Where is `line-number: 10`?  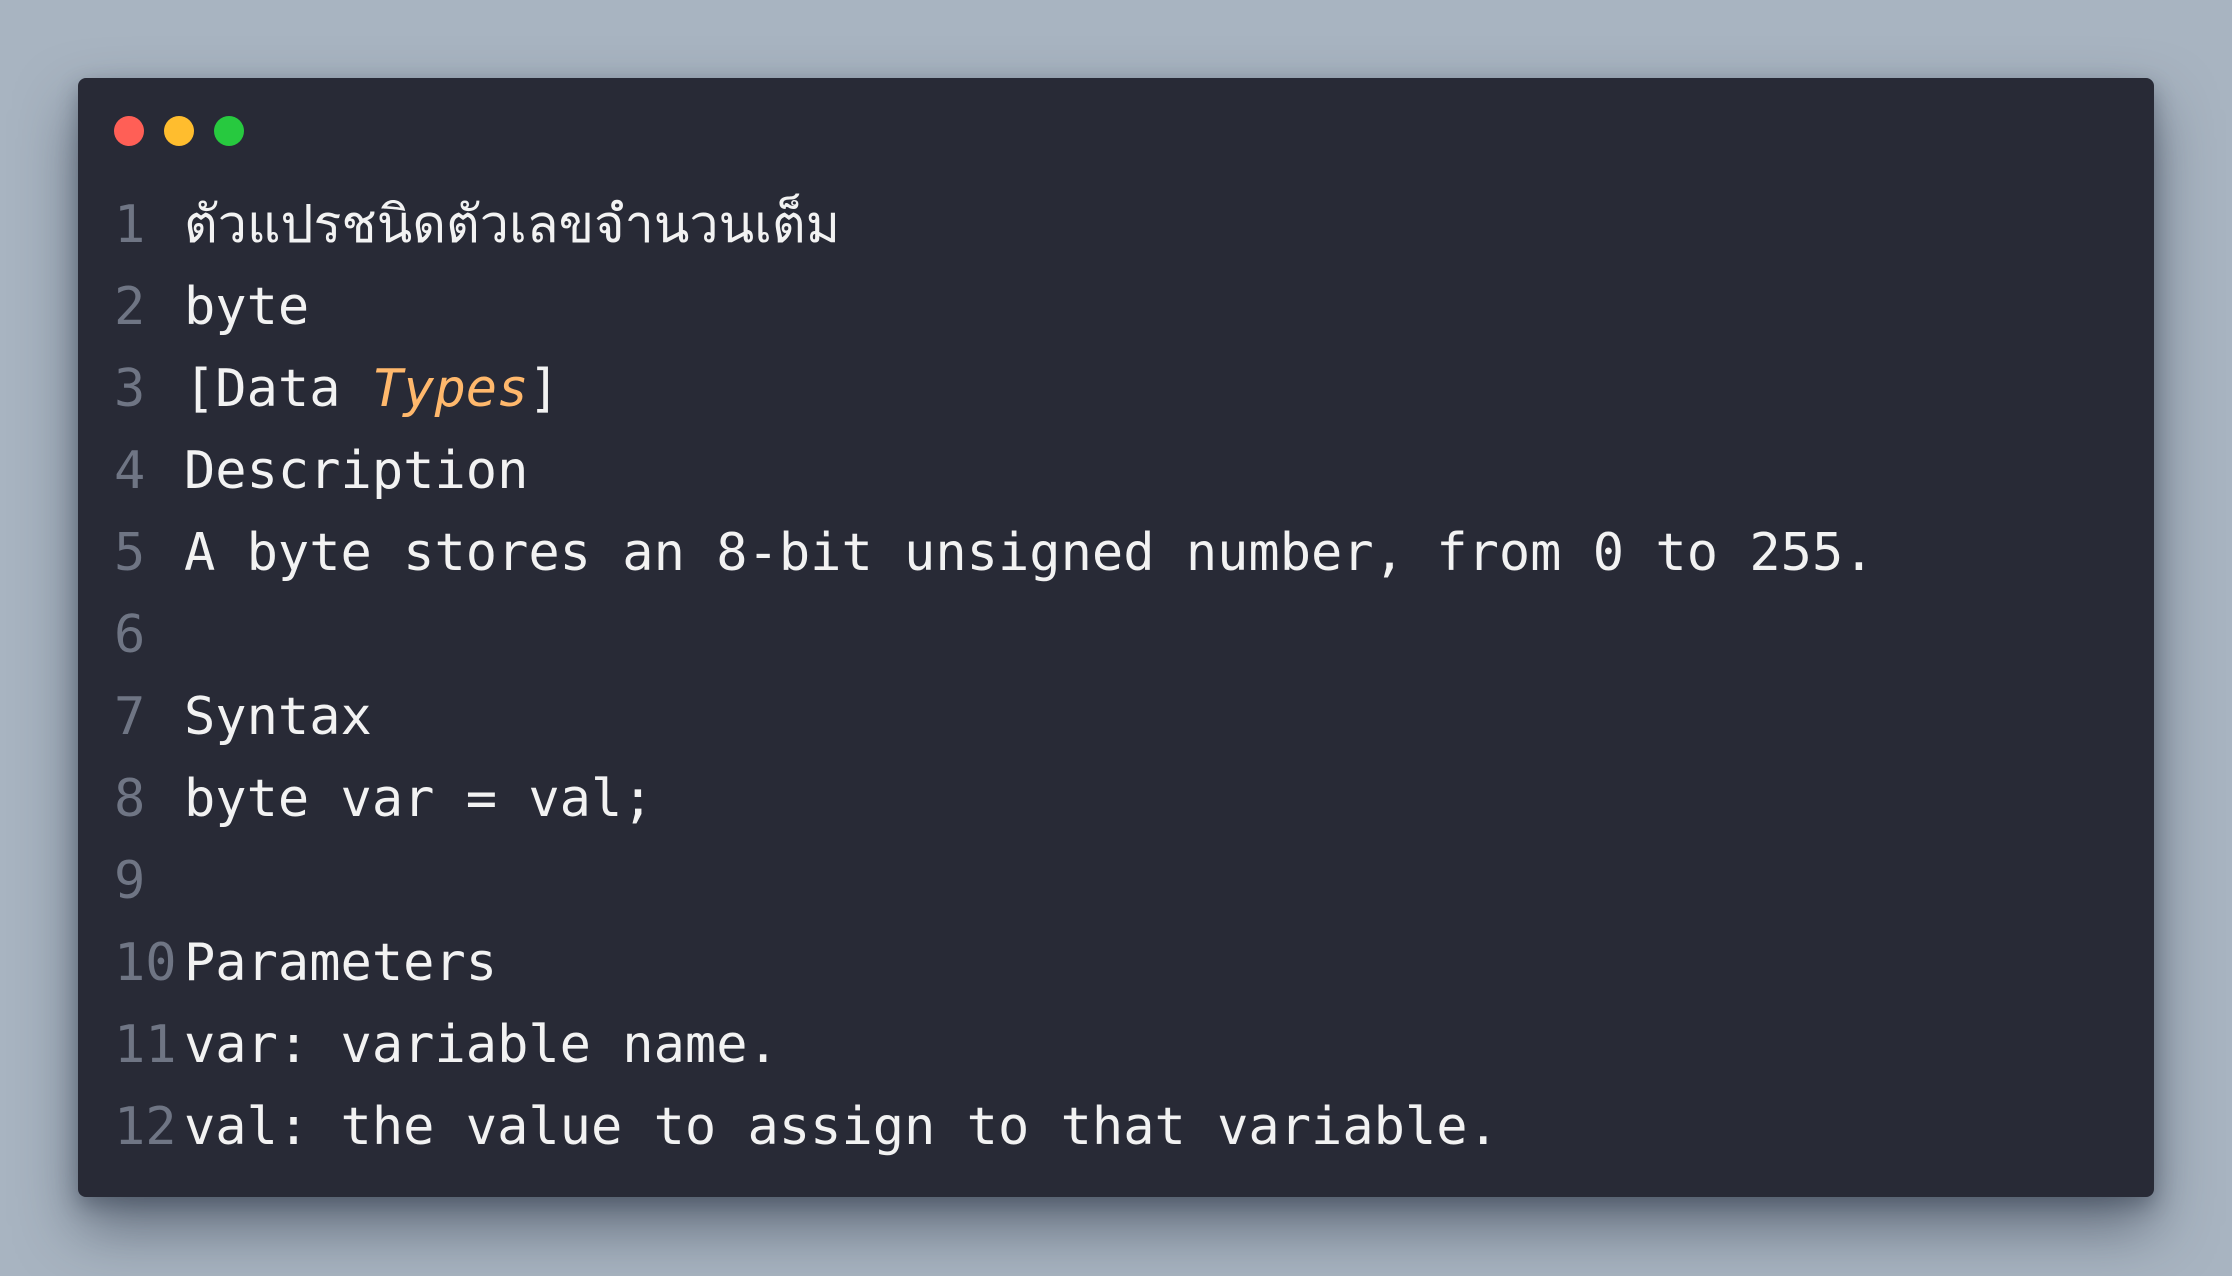 line-number: 10 is located at coordinates (145, 963).